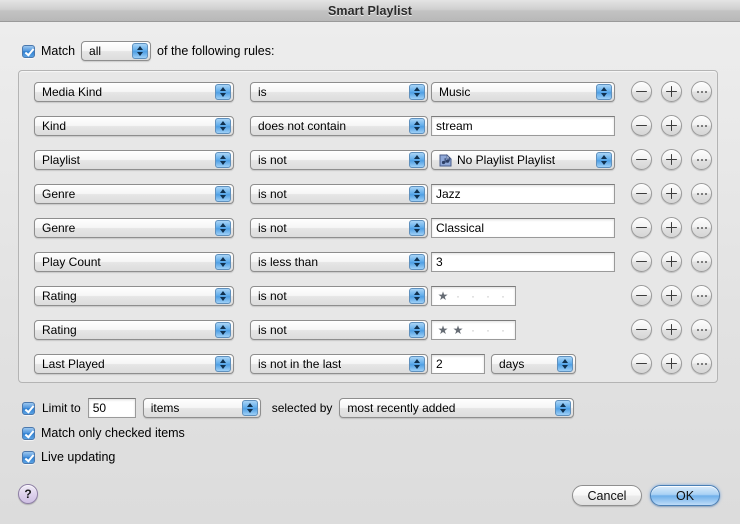 The height and width of the screenshot is (524, 740). I want to click on rule-operator-popup: is, so click(339, 92).